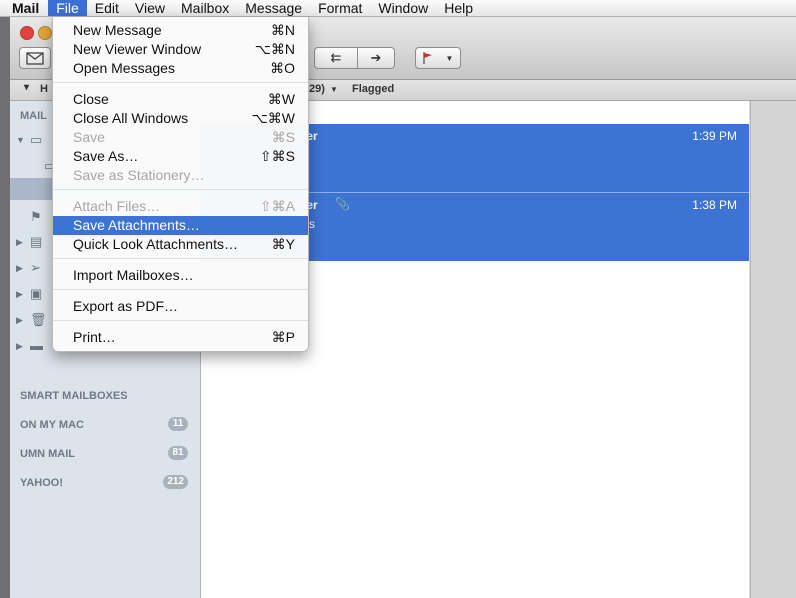 The width and height of the screenshot is (796, 598). Describe the element at coordinates (178, 453) in the screenshot. I see `unread-count-badge: 81` at that location.